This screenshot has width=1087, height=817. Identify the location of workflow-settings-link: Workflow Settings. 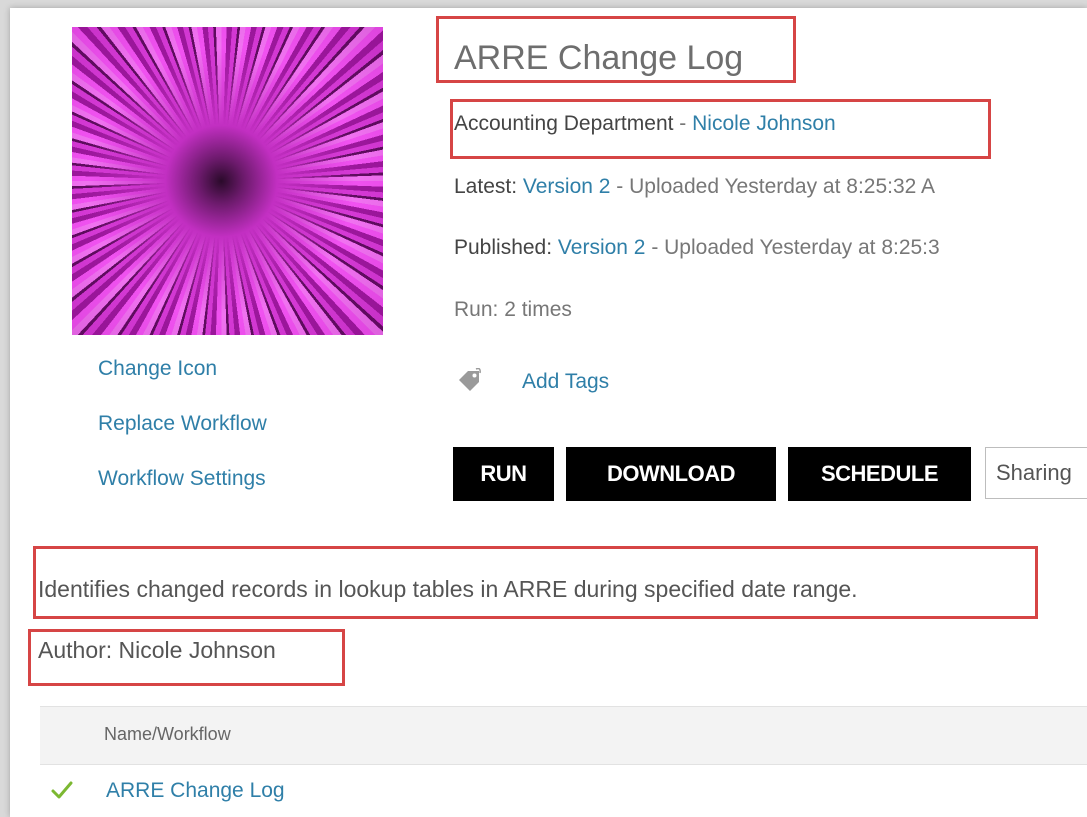
(182, 479).